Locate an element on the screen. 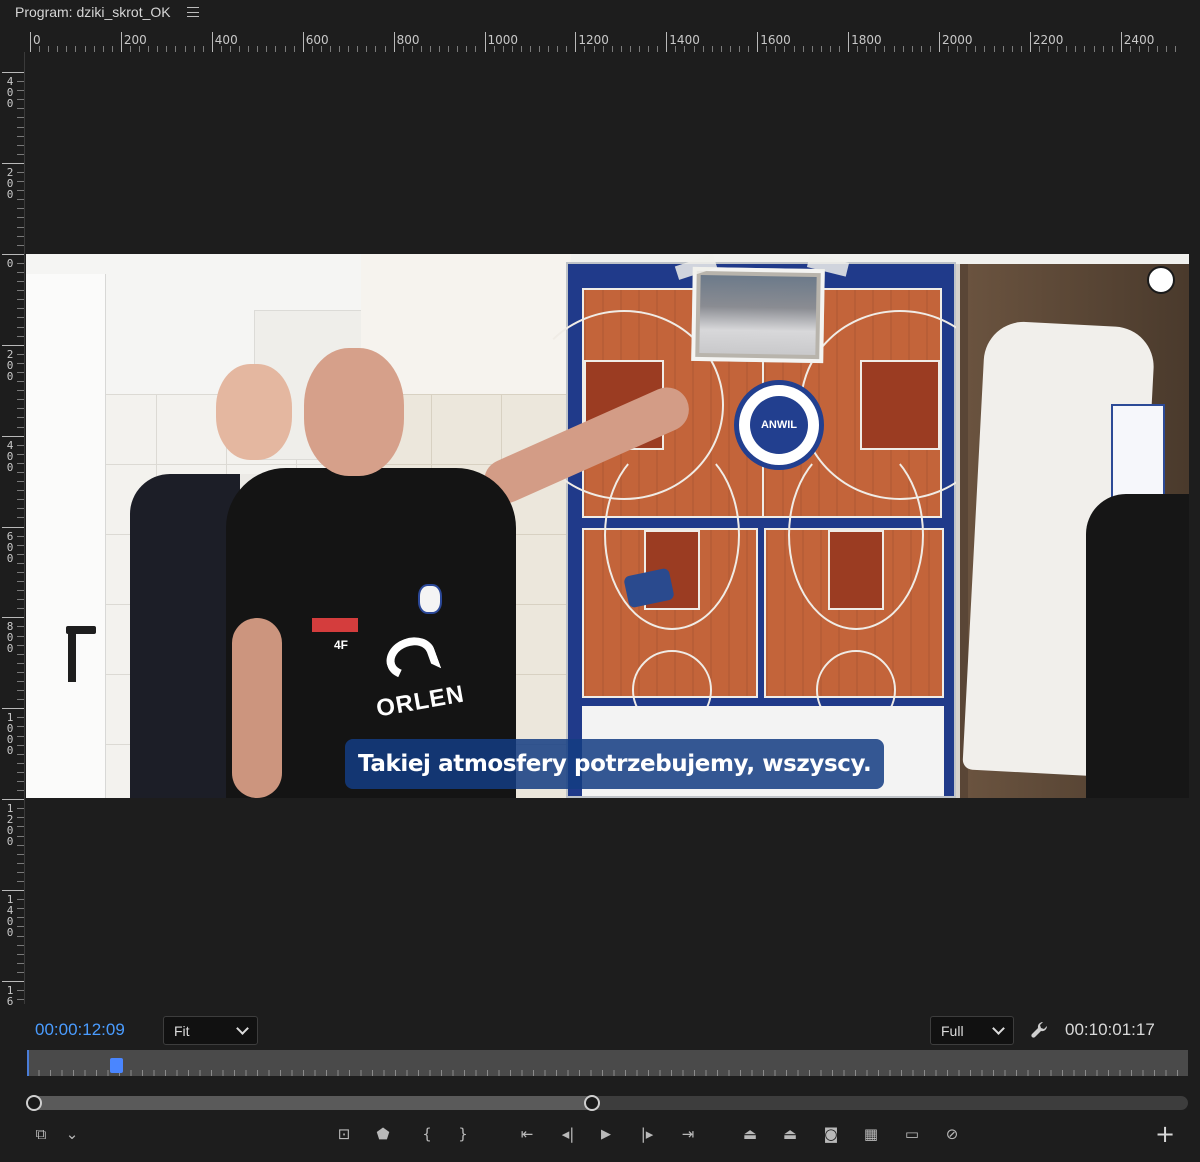  mark-in-icon: { is located at coordinates (427, 1134).